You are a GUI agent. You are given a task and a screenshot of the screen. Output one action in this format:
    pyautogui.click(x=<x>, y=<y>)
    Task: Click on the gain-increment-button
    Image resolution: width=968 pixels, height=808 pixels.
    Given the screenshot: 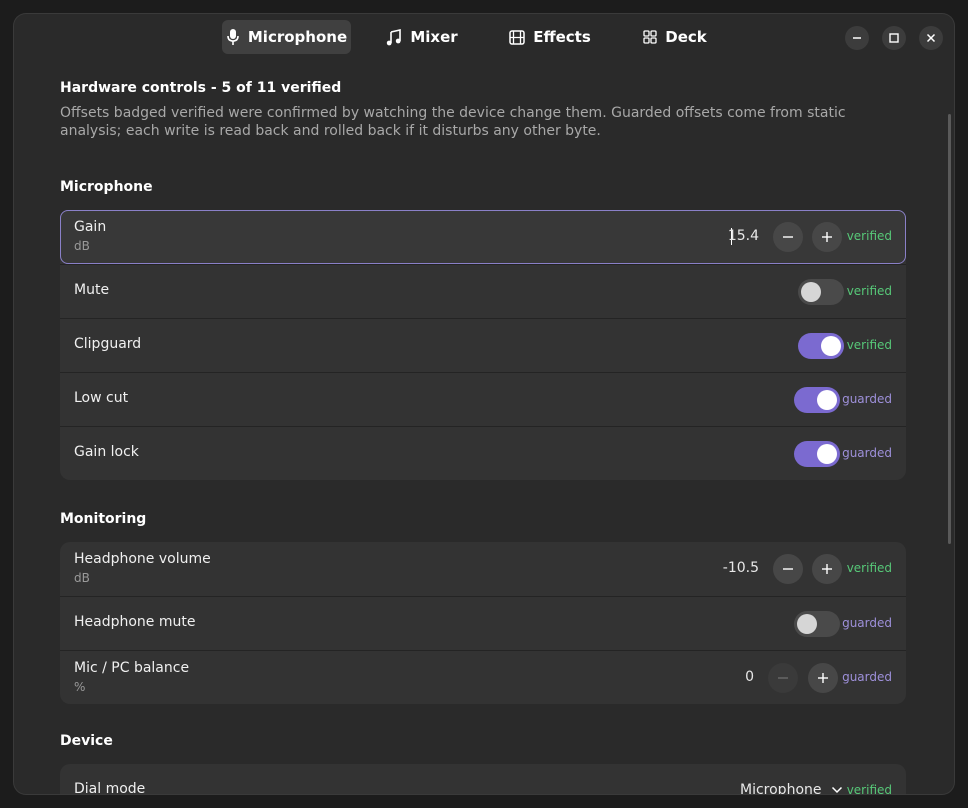 What is the action you would take?
    pyautogui.click(x=827, y=237)
    